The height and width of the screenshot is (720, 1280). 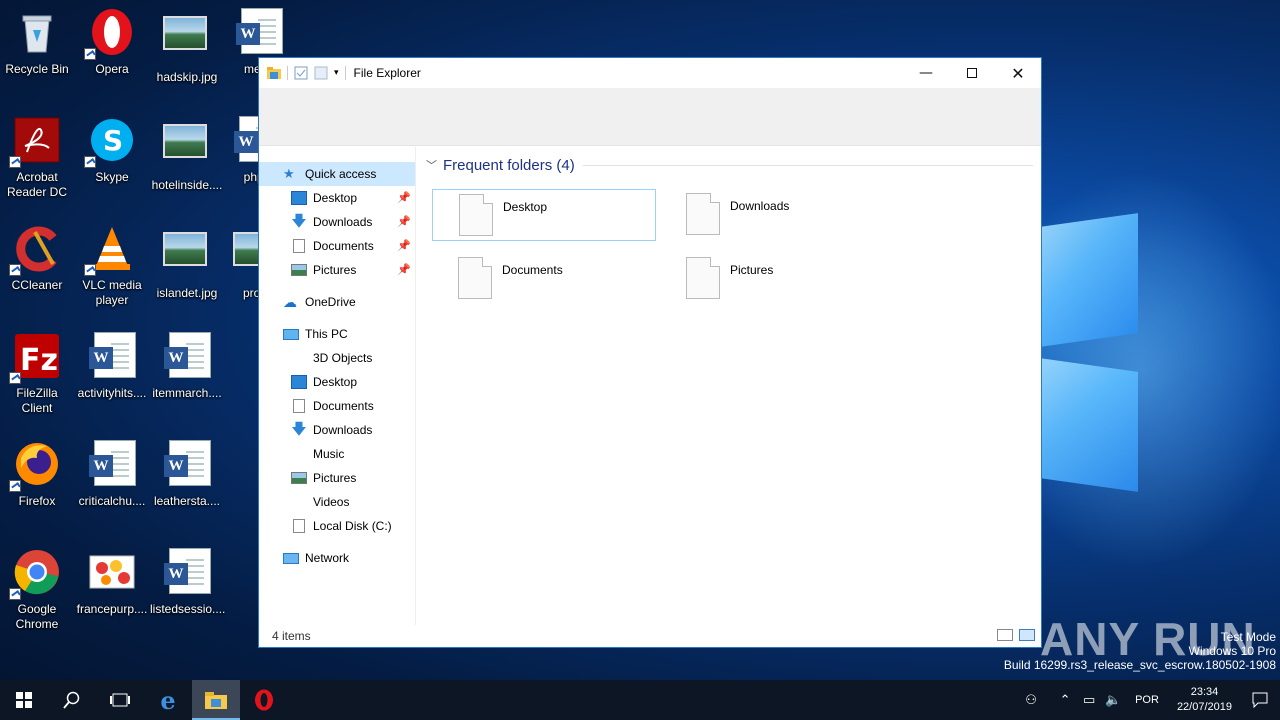 What do you see at coordinates (299, 358) in the screenshot?
I see `3d-objects-icon` at bounding box center [299, 358].